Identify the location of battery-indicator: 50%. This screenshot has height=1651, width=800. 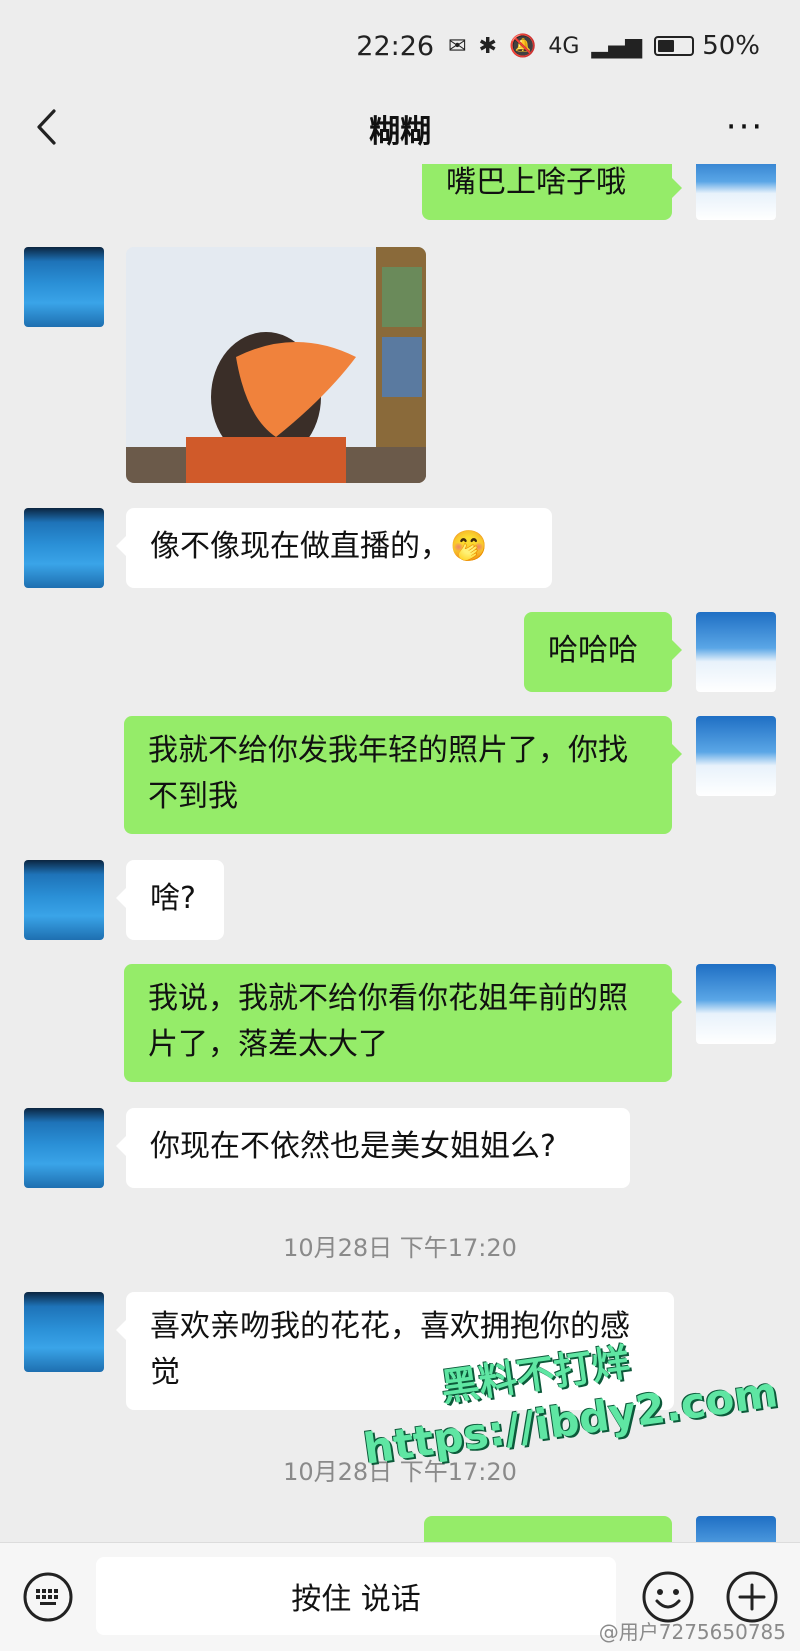
(707, 46).